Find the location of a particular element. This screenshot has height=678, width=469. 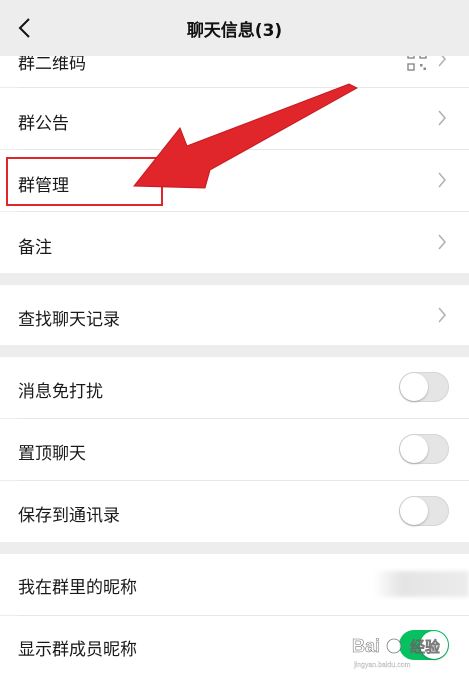

row-mute-notifications: 消息免打扰 is located at coordinates (234, 387).